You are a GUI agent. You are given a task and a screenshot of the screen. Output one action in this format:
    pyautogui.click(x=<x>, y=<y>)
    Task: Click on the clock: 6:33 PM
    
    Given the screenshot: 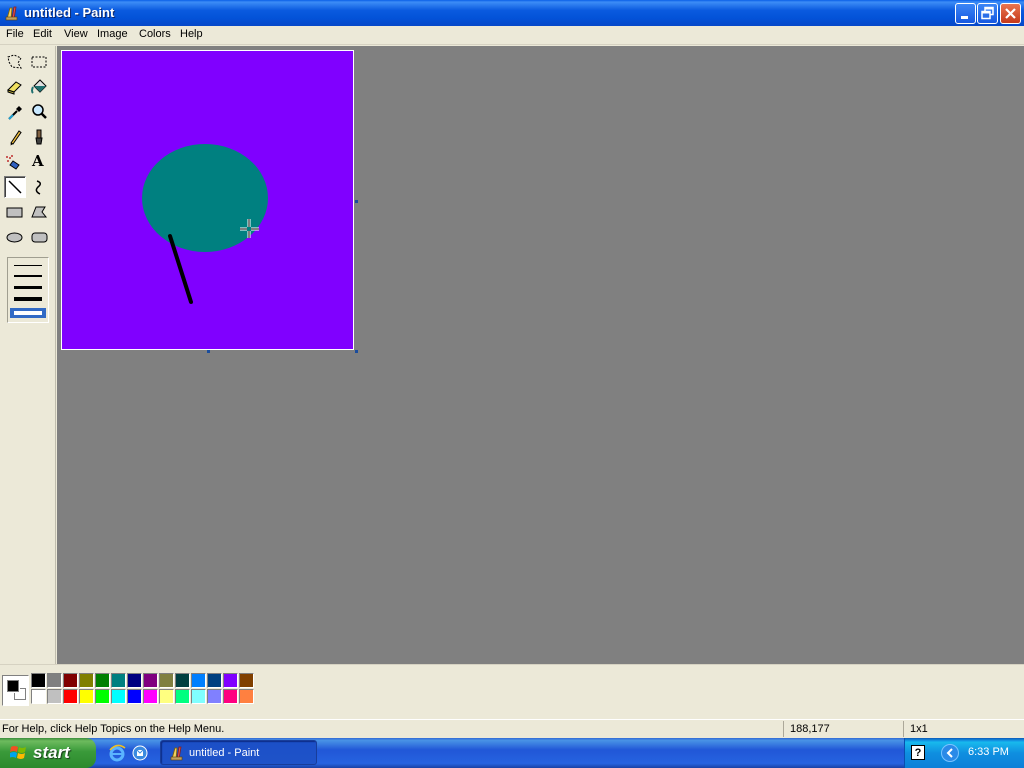 What is the action you would take?
    pyautogui.click(x=988, y=752)
    